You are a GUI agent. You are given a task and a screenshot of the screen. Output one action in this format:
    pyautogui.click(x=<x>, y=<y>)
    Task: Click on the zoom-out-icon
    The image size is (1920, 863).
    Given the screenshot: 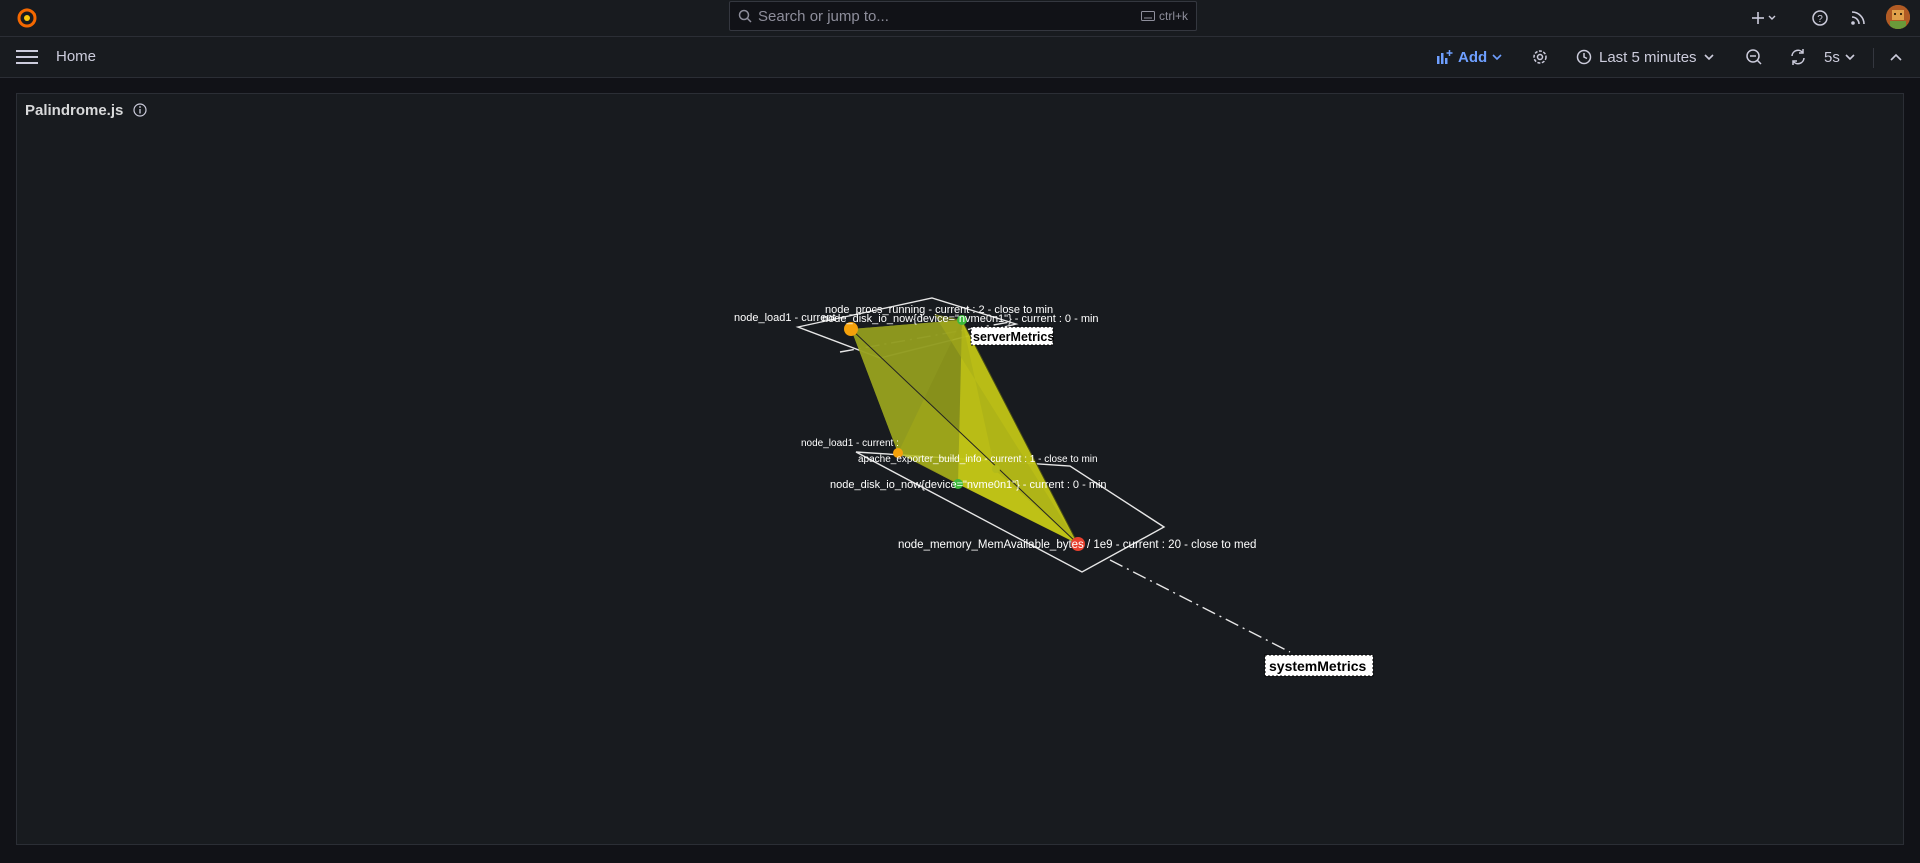 What is the action you would take?
    pyautogui.click(x=1754, y=57)
    